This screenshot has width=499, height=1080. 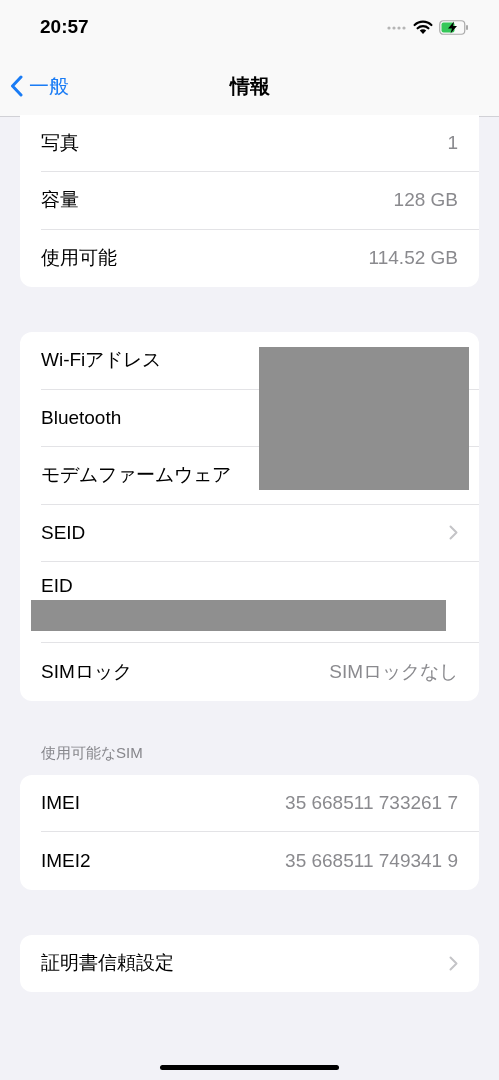 I want to click on nav-title: 情報, so click(x=249, y=86).